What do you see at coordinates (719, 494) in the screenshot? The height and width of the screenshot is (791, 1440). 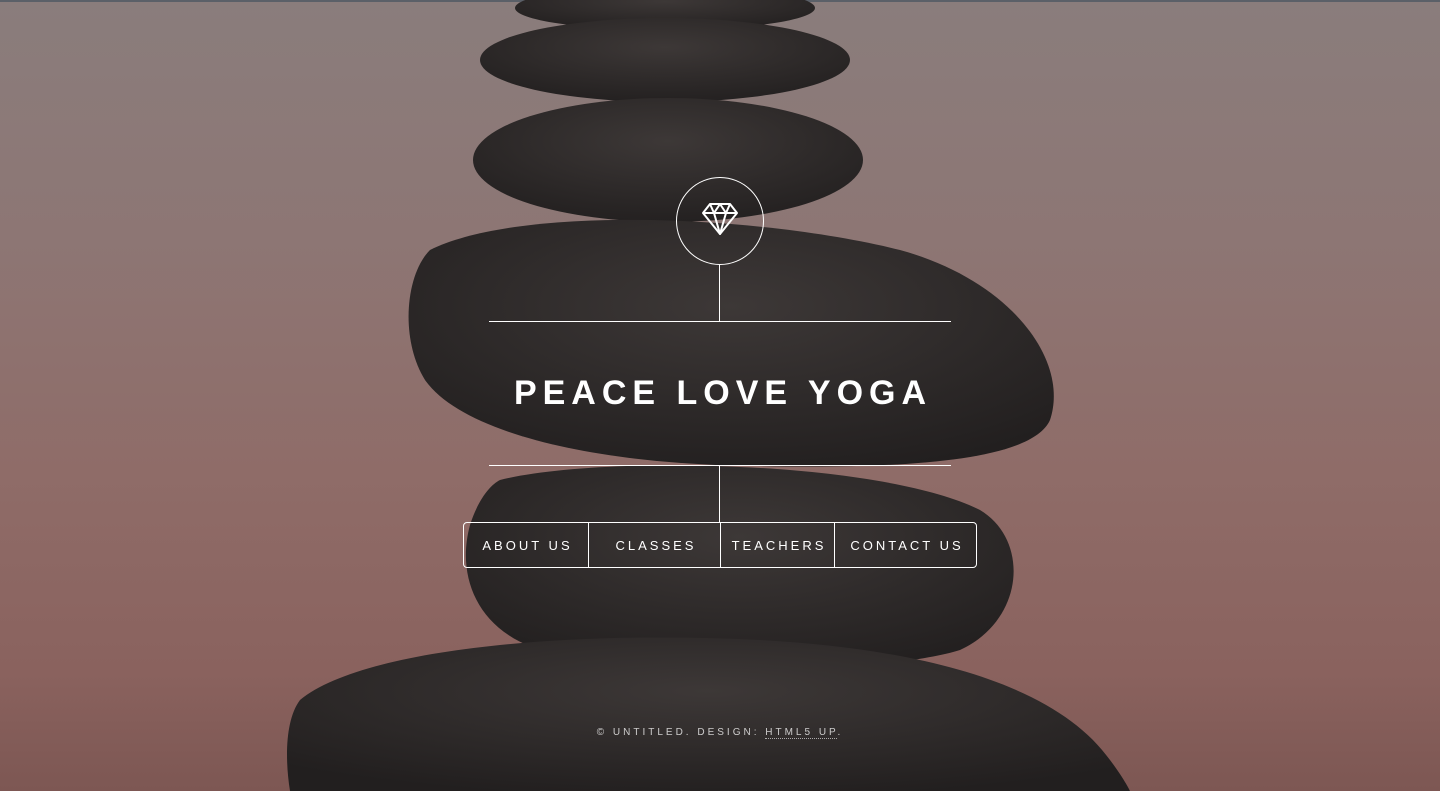 I see `connector-line-bottom` at bounding box center [719, 494].